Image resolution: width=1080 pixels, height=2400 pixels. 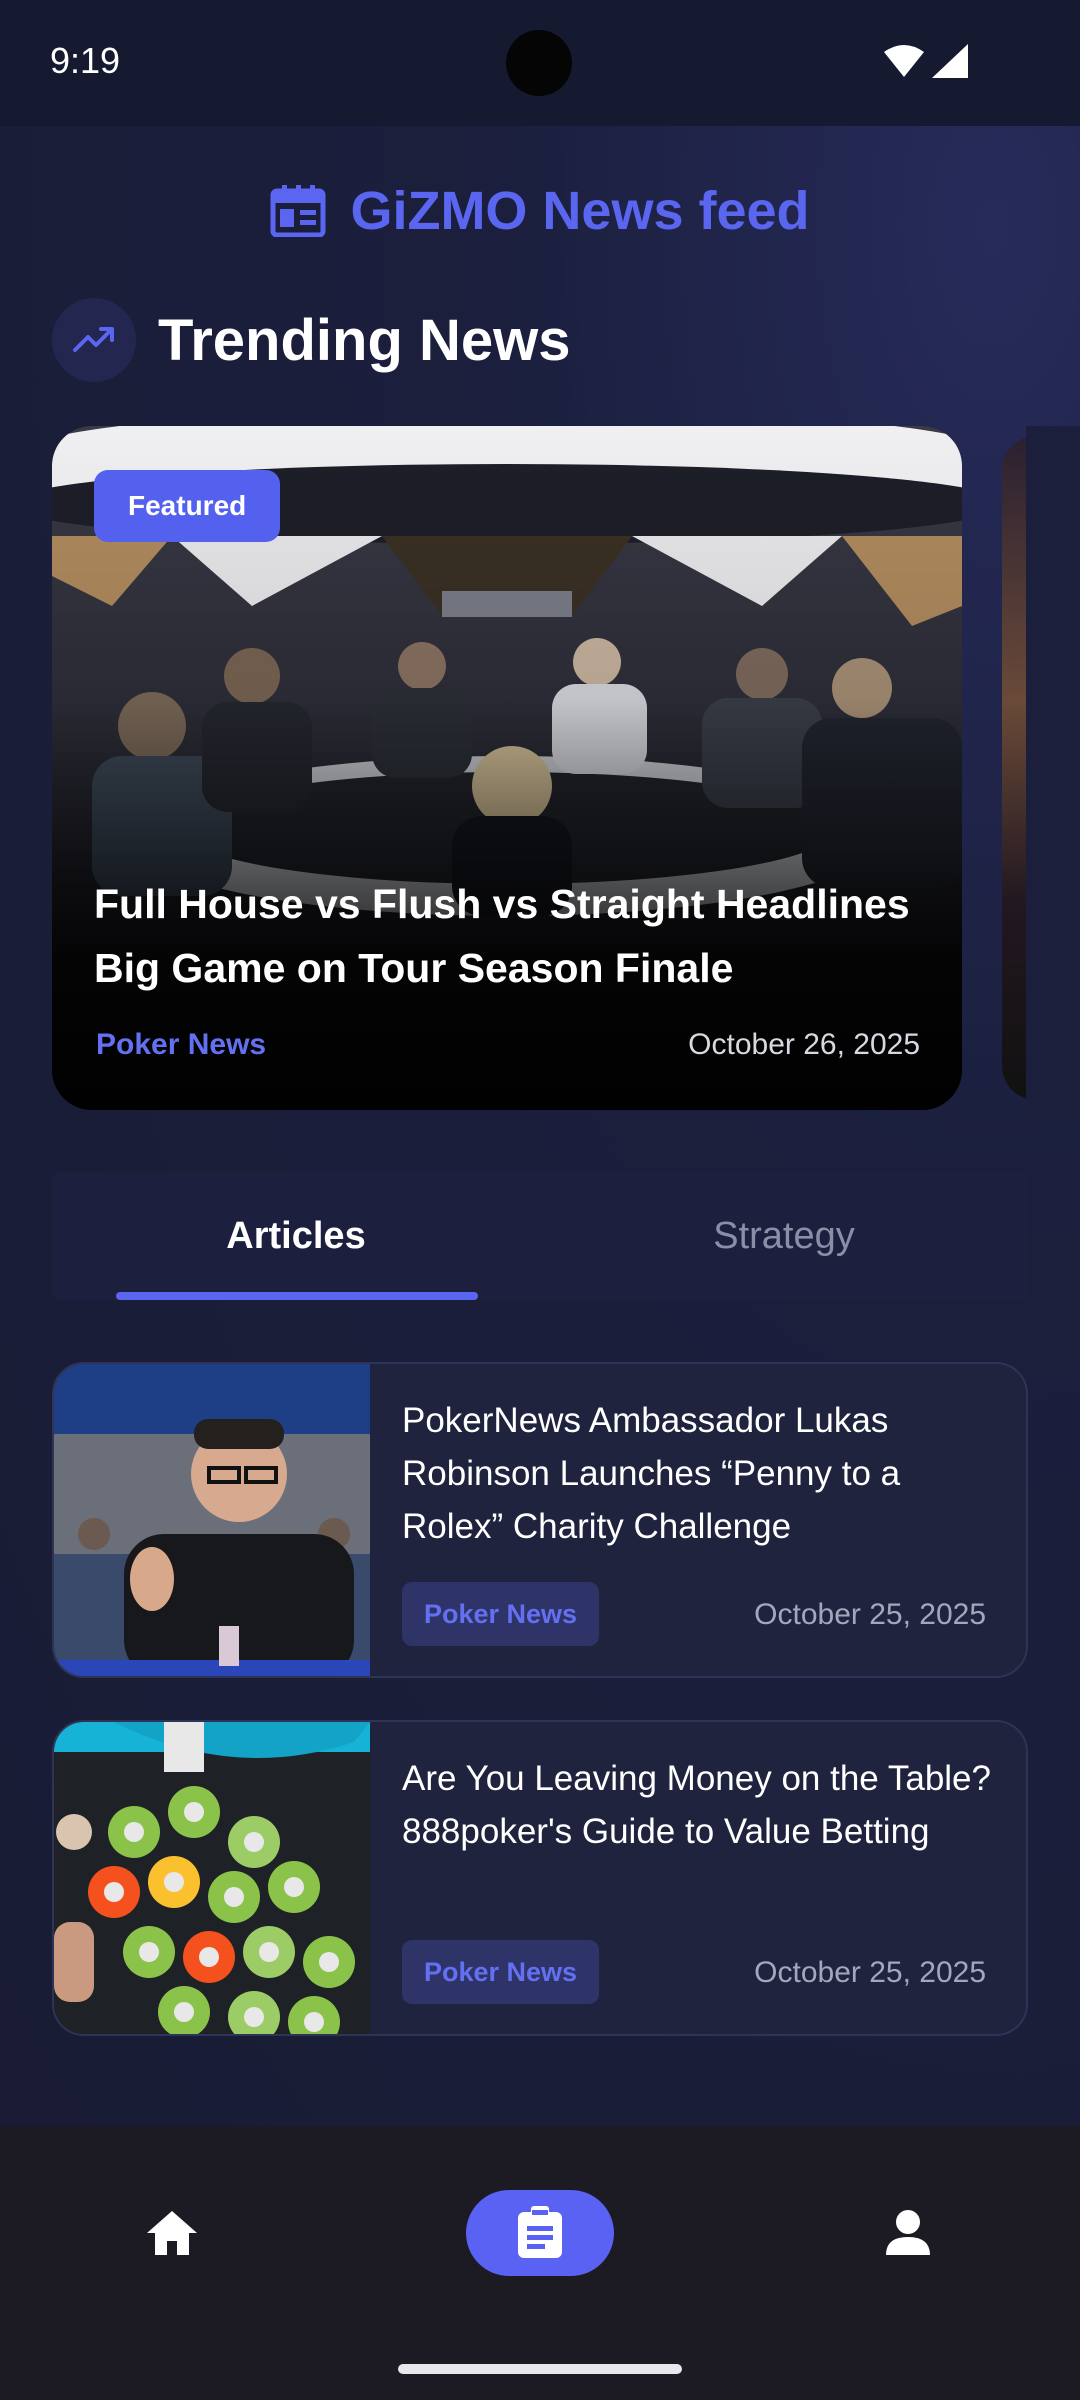 I want to click on signal-icon, so click(x=950, y=61).